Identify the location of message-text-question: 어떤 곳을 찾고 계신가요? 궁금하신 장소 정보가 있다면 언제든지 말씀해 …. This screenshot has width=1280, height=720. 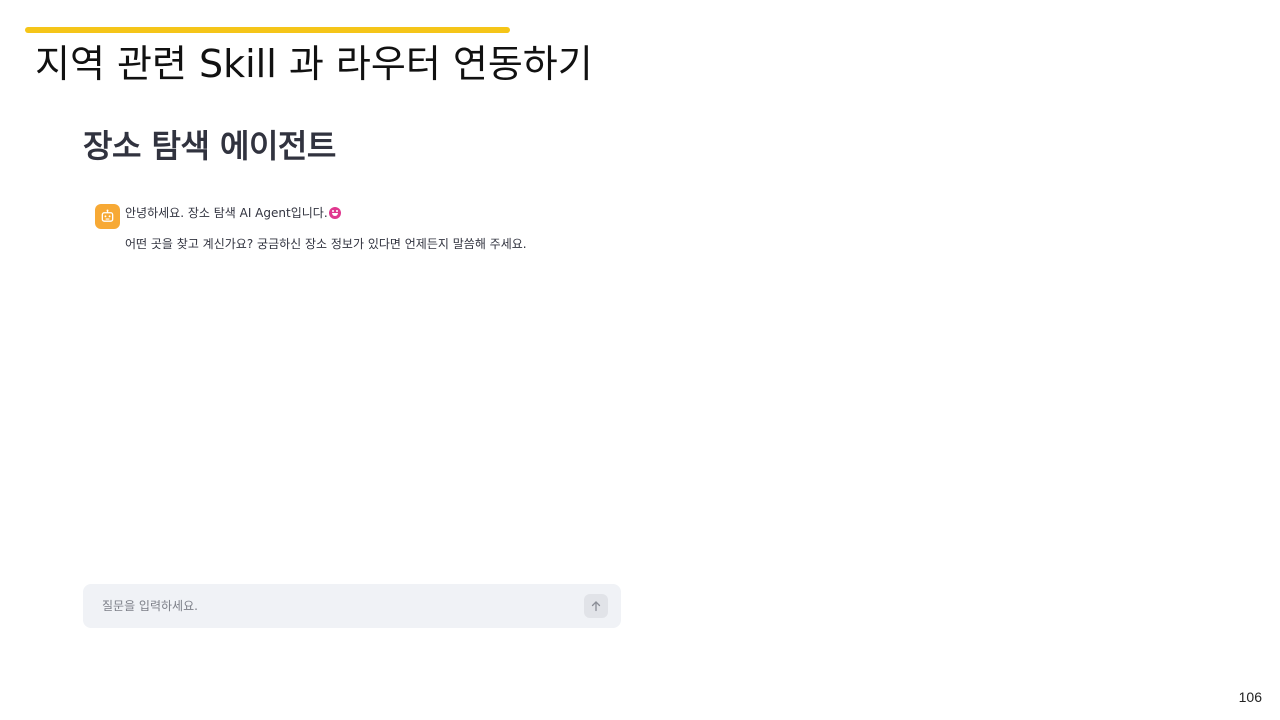
(326, 244).